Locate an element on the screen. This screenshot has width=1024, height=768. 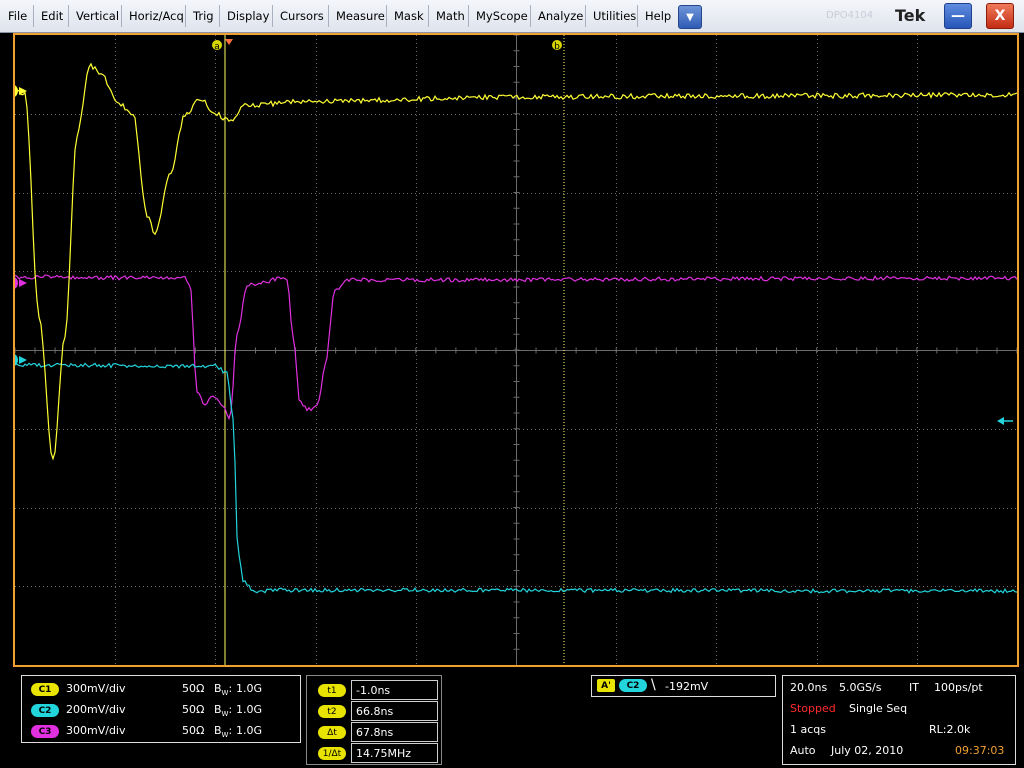
trigger-source-badge: A' is located at coordinates (606, 685).